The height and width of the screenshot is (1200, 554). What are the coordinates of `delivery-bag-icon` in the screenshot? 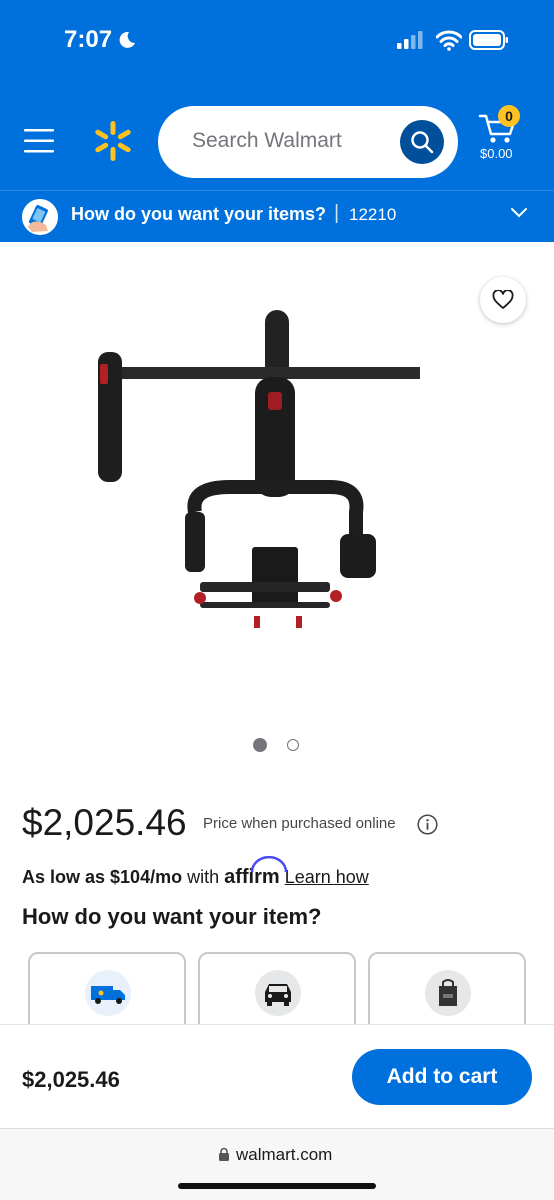 It's located at (448, 992).